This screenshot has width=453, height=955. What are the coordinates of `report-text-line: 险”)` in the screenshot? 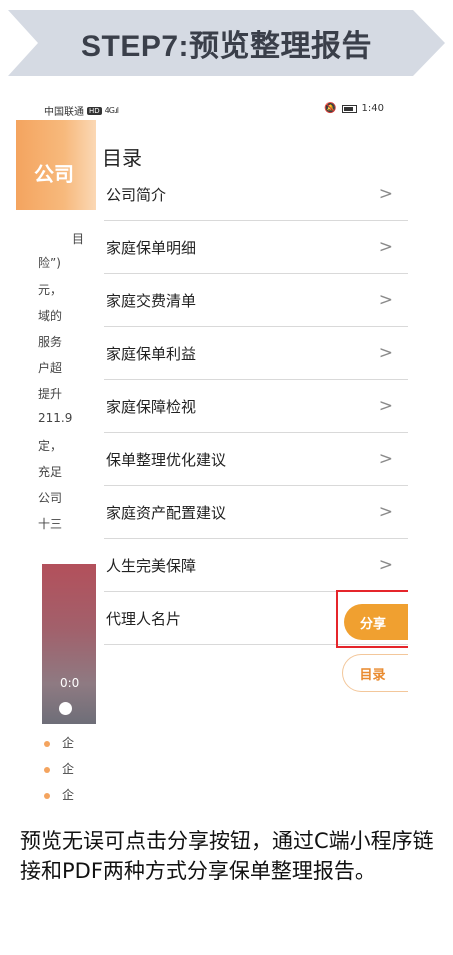 It's located at (49, 263).